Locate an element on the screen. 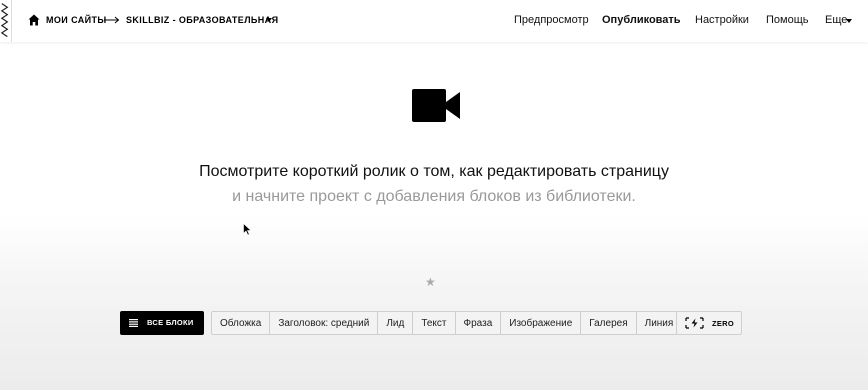 The image size is (868, 390). tag-cover: Обложка is located at coordinates (241, 323).